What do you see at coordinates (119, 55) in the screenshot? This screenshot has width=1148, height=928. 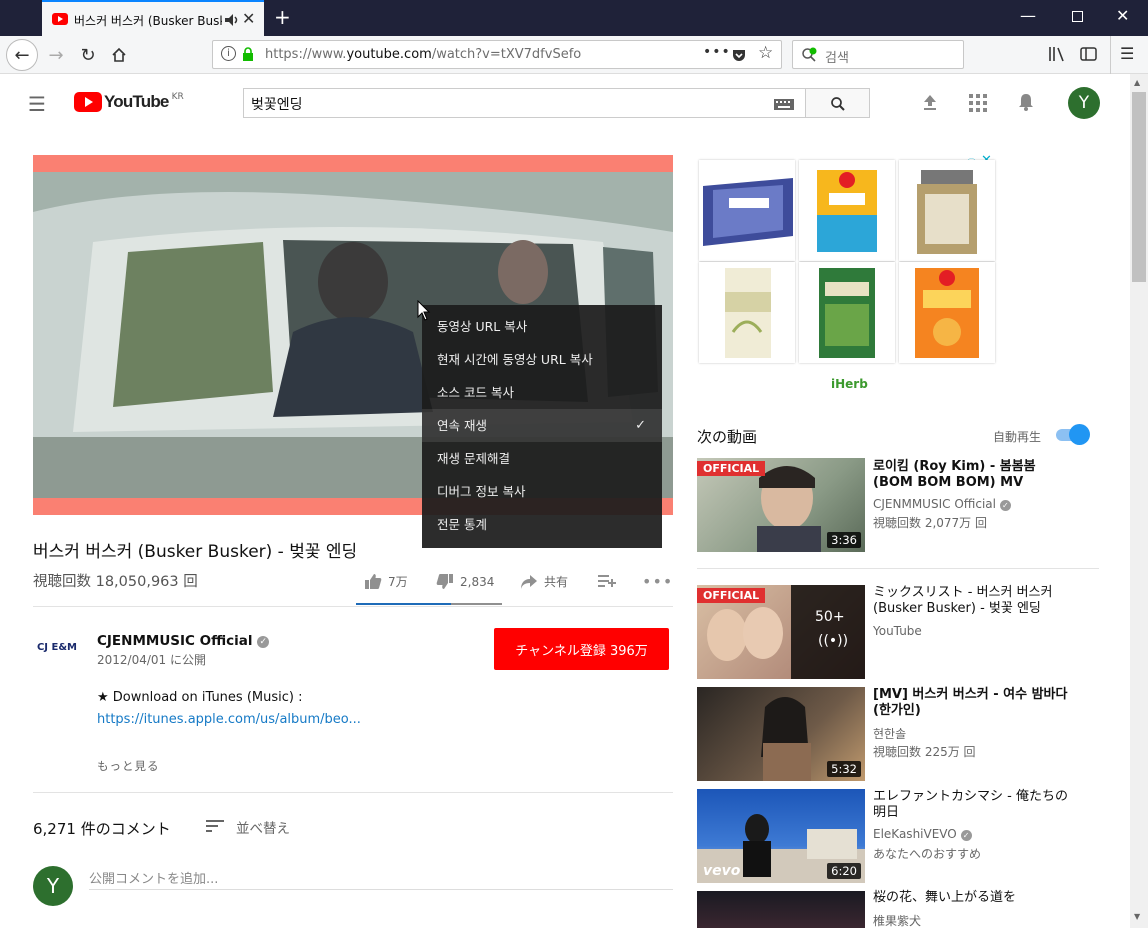 I see `home-button` at bounding box center [119, 55].